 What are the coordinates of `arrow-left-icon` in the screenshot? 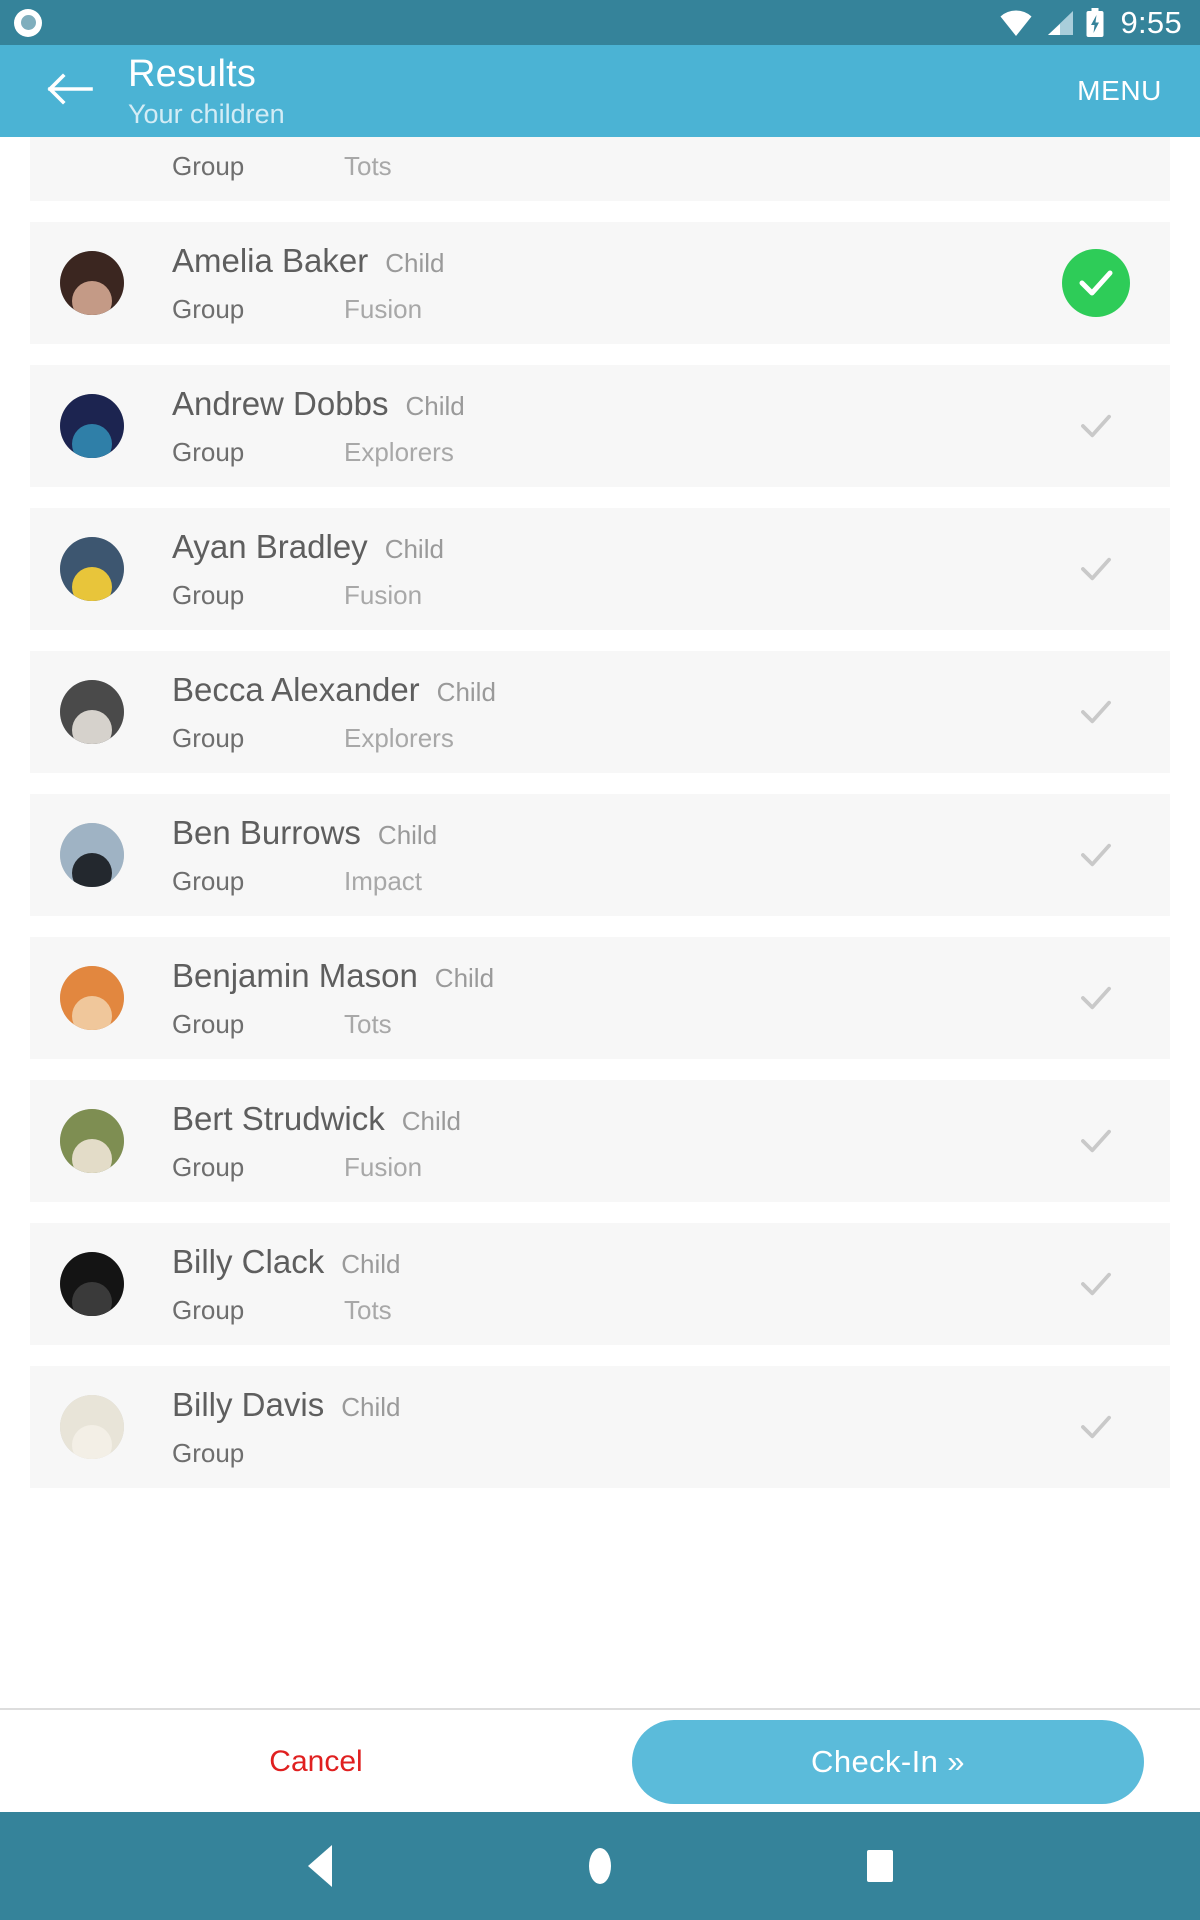 It's located at (70, 91).